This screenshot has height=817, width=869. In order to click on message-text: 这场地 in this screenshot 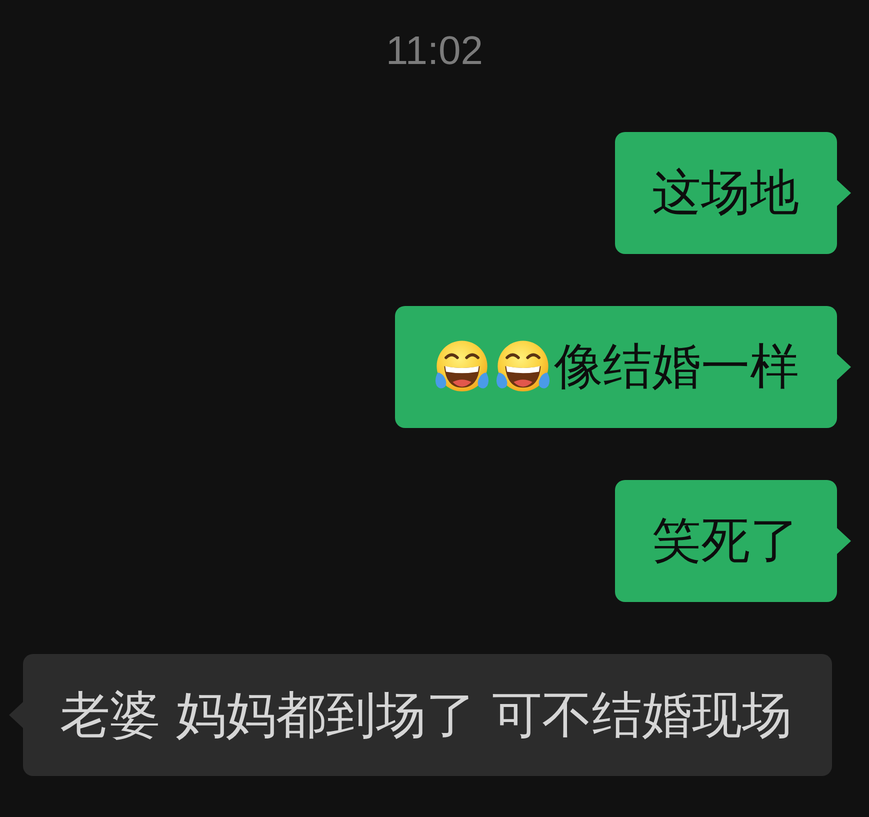, I will do `click(725, 193)`.